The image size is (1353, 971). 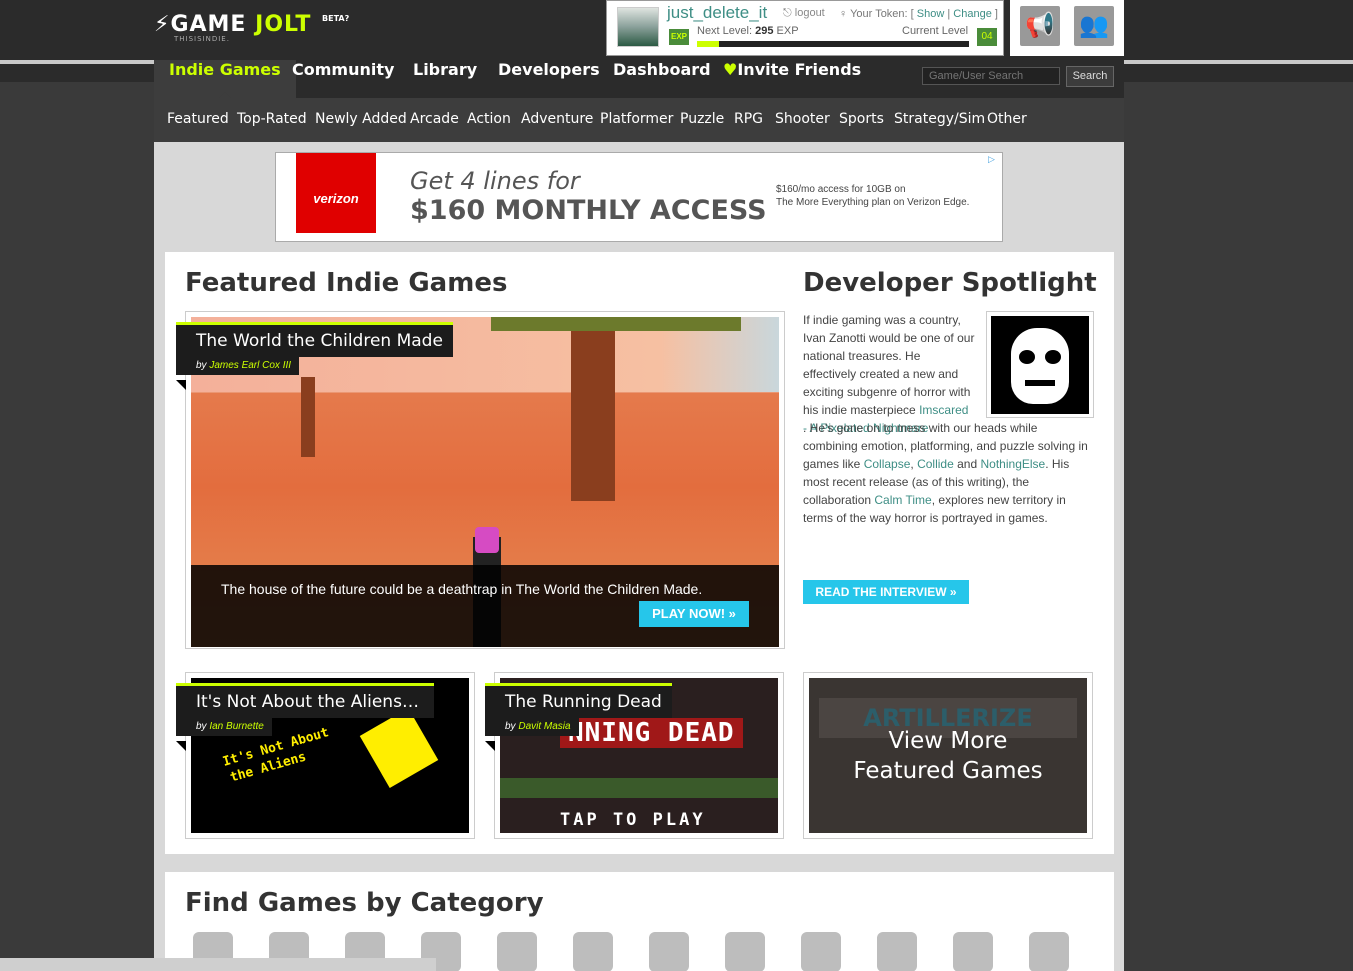 I want to click on subnav-arcade: Arcade, so click(x=434, y=119).